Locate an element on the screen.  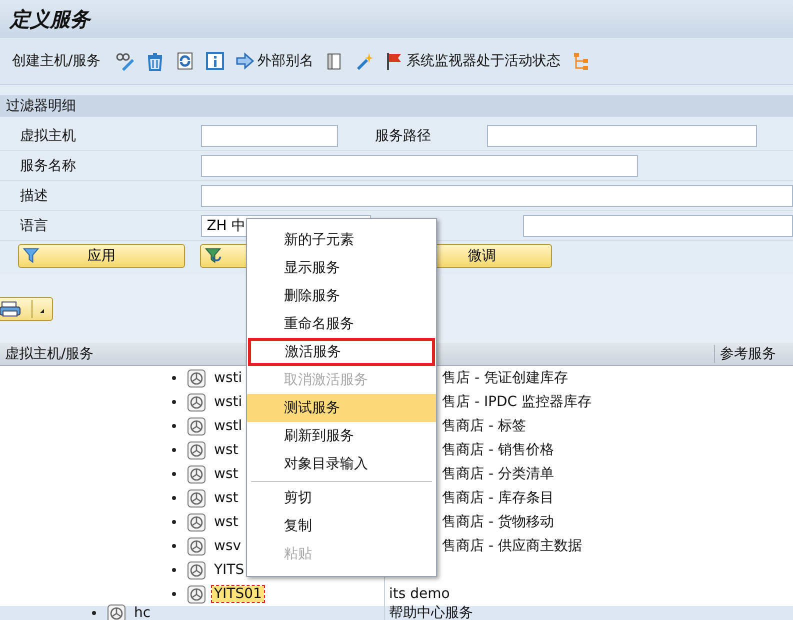
description-text: its demo is located at coordinates (419, 594).